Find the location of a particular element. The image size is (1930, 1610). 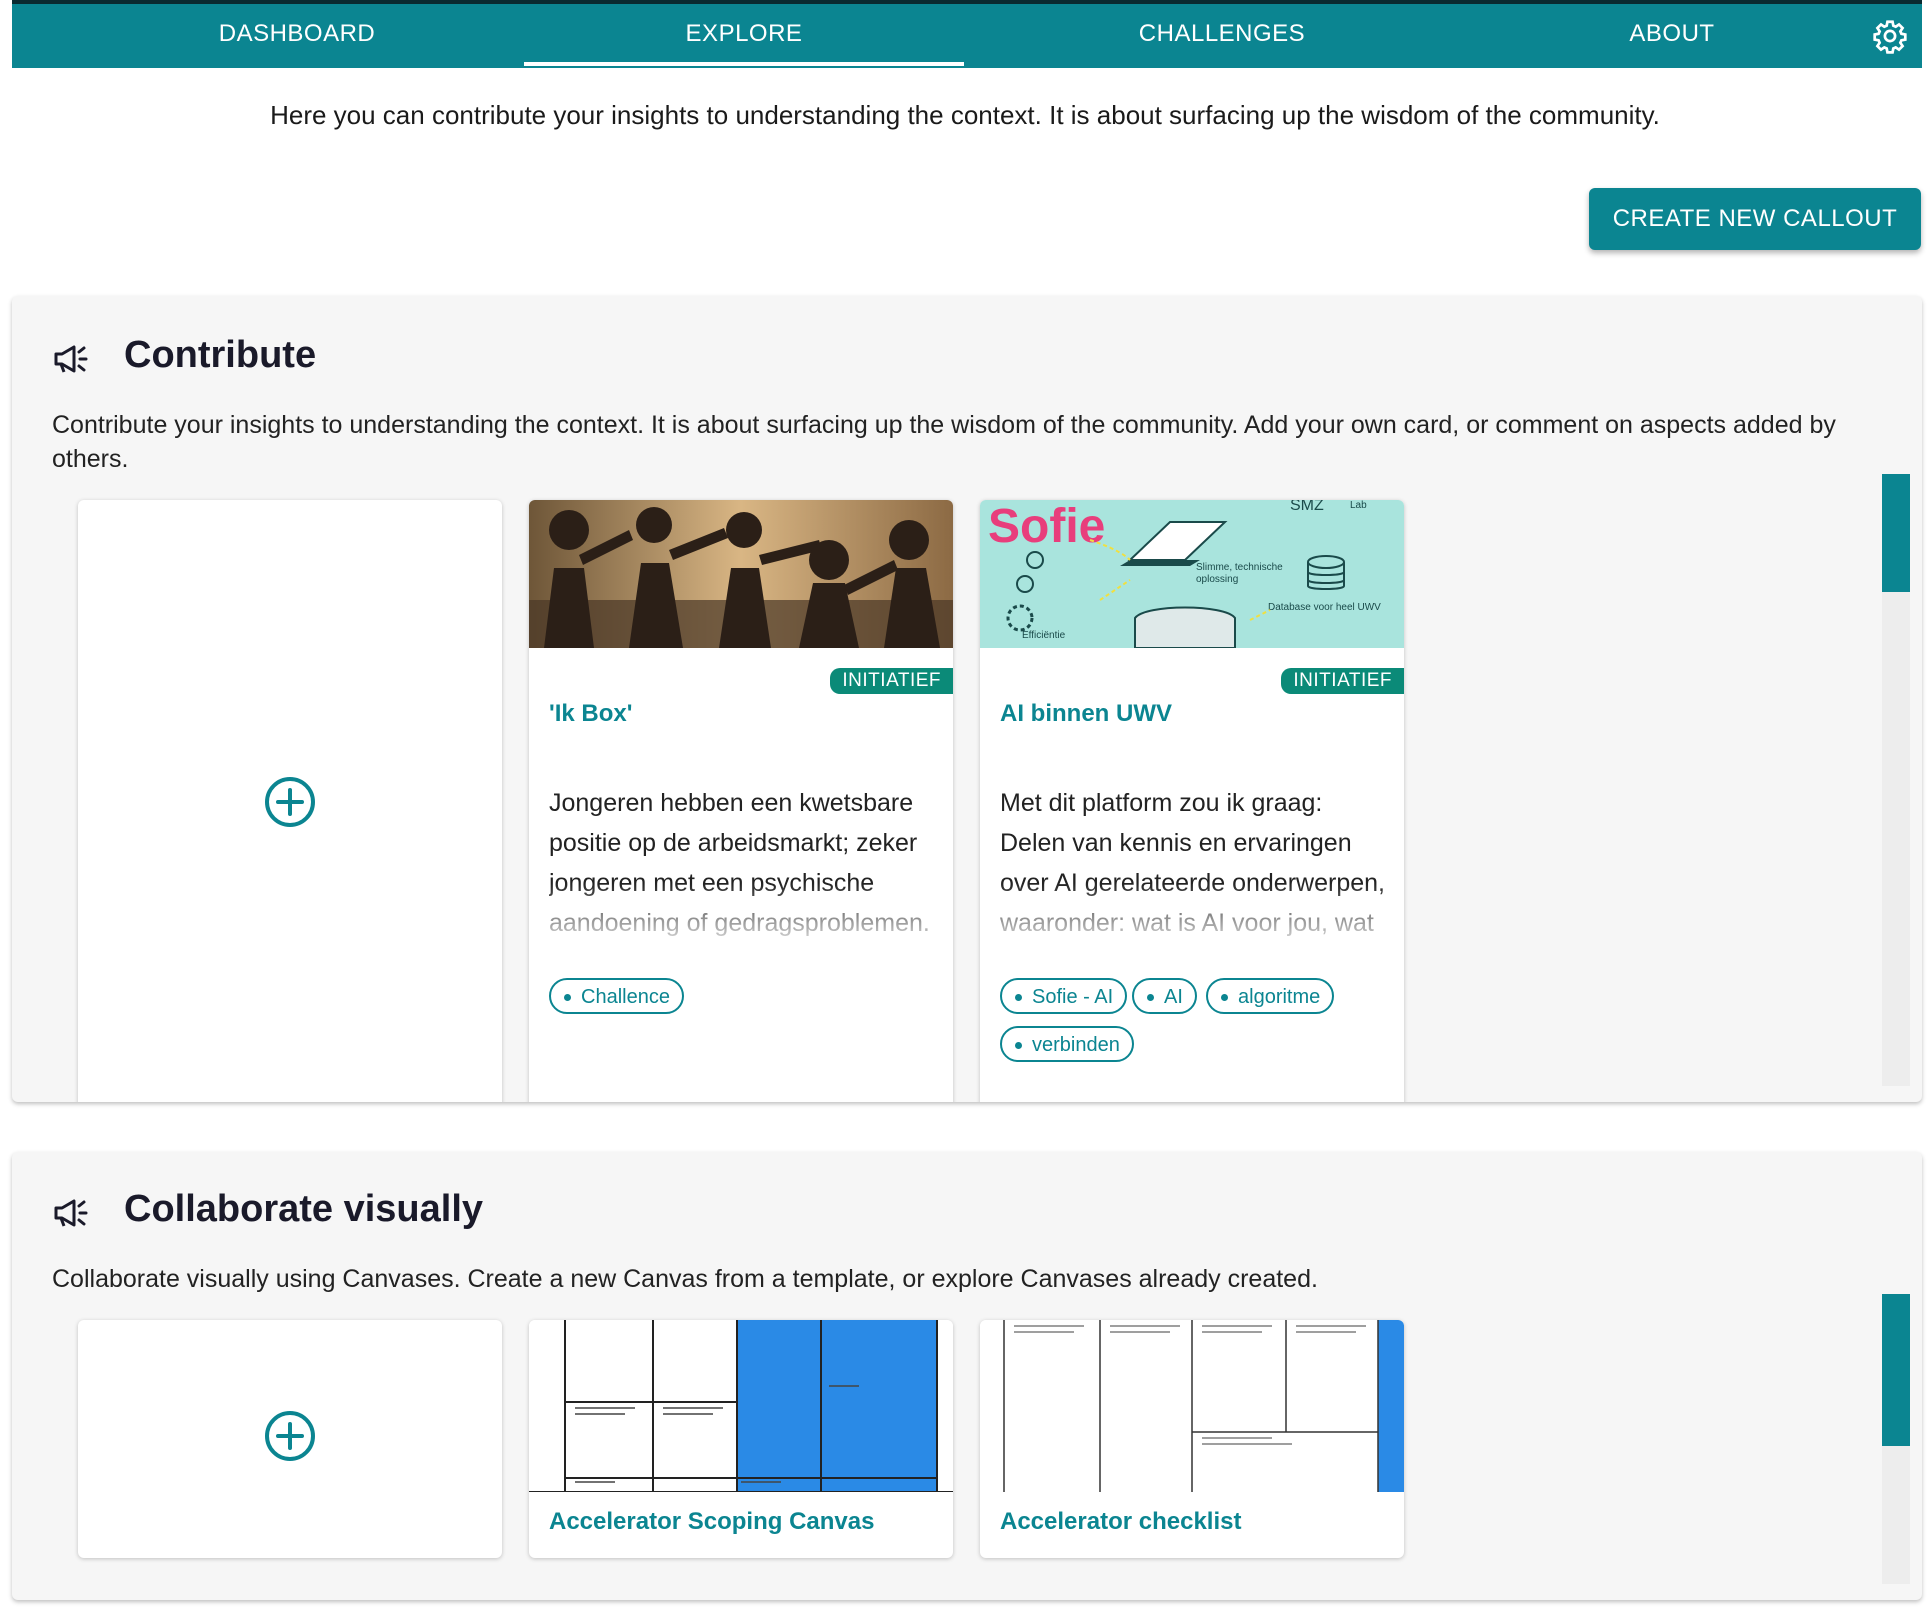

card-title: Accelerator checklist is located at coordinates (1120, 1522).